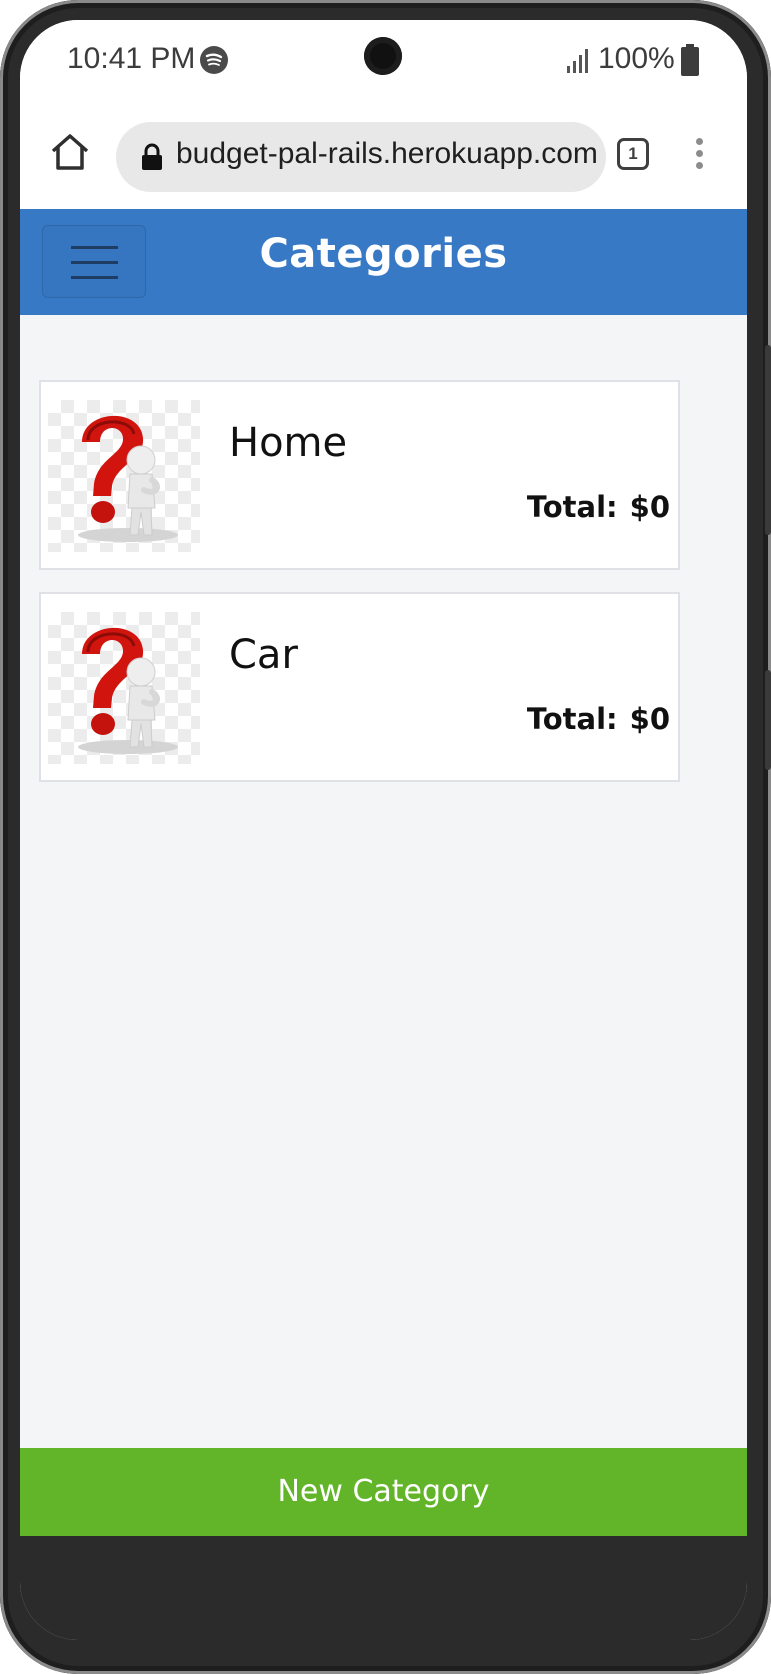 This screenshot has width=771, height=1674. What do you see at coordinates (288, 443) in the screenshot?
I see `category-name: Home` at bounding box center [288, 443].